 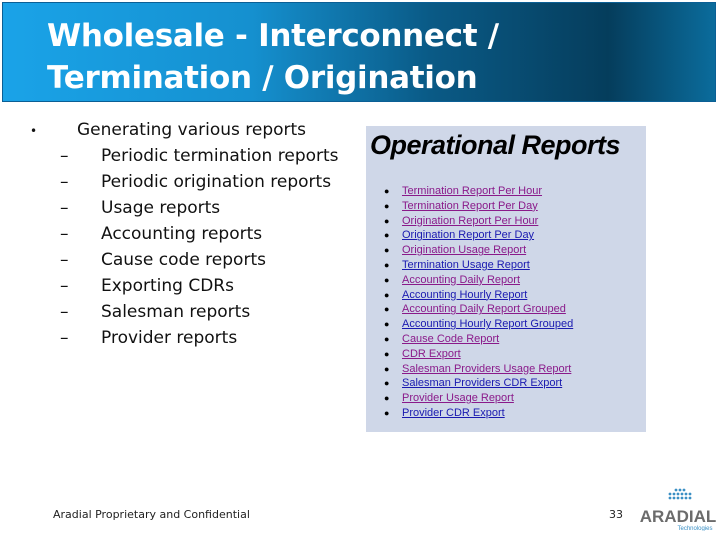 What do you see at coordinates (495, 145) in the screenshot?
I see `reports-title: Operational Reports` at bounding box center [495, 145].